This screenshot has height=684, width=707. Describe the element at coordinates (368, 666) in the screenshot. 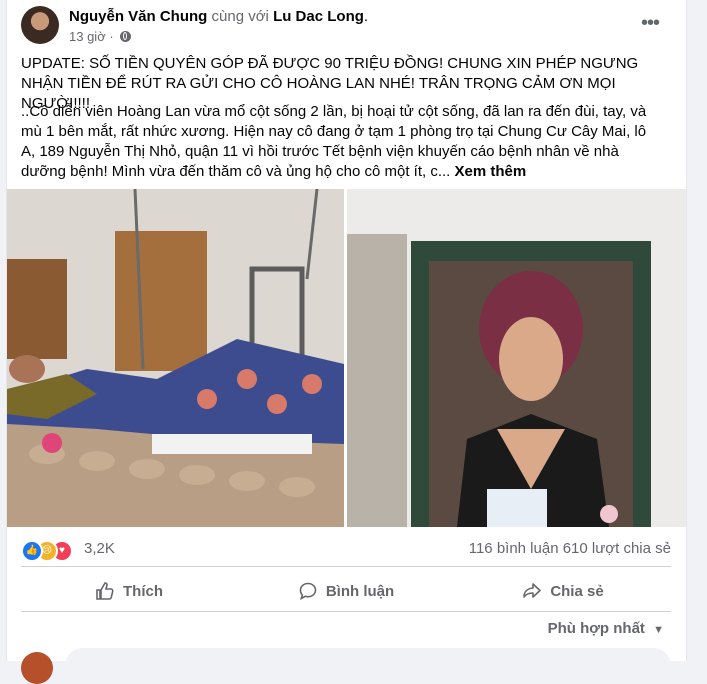

I see `comment-input` at that location.